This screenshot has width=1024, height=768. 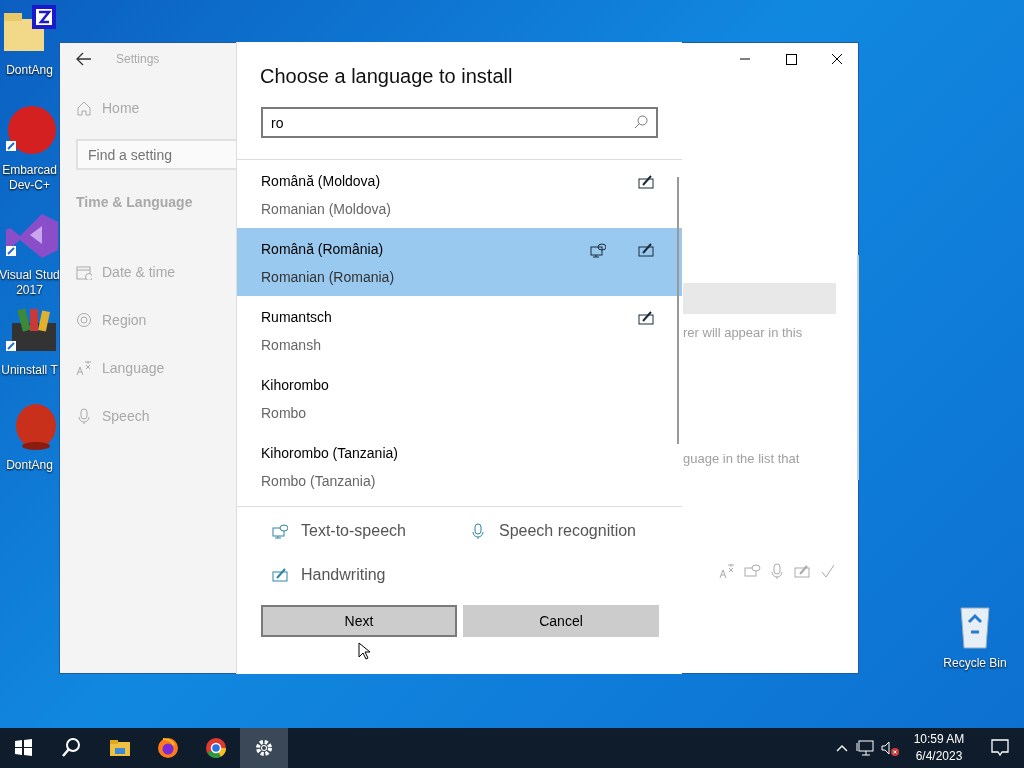 I want to click on gear-icon, so click(x=264, y=748).